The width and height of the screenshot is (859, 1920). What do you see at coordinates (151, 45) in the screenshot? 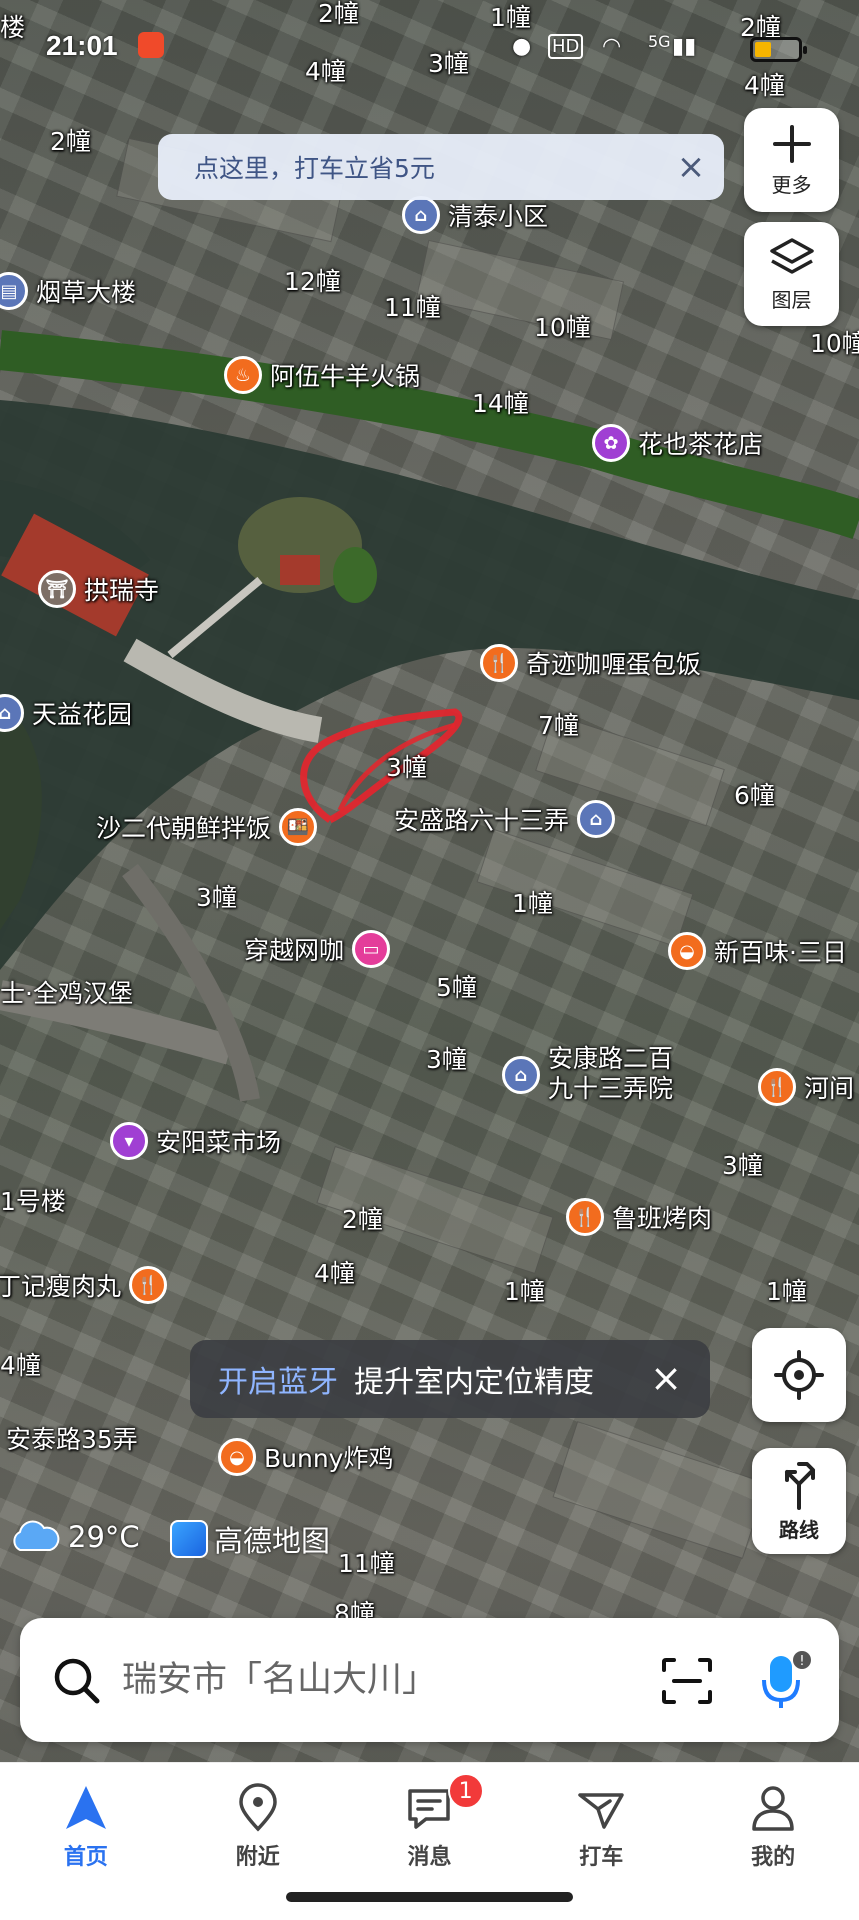
I see `app-notification-icon` at bounding box center [151, 45].